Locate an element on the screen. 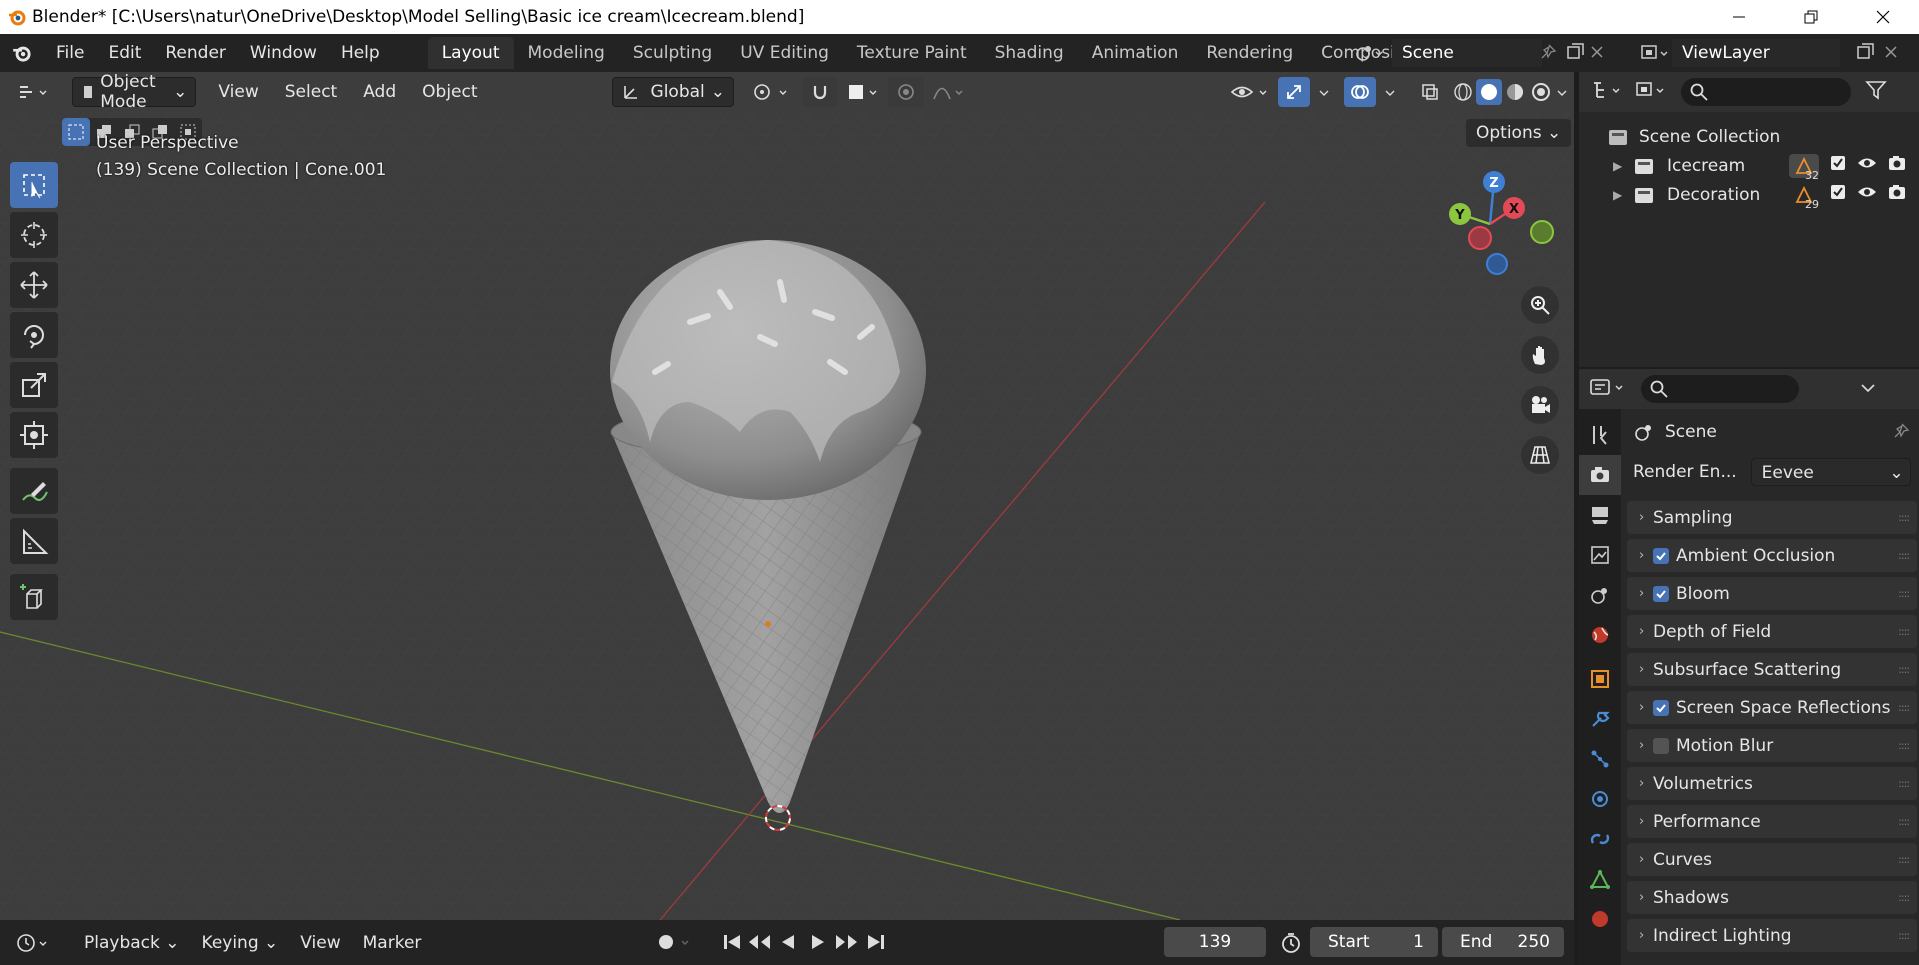  panel-header-depth-of-field: › Depth of Field:::: is located at coordinates (1772, 631).